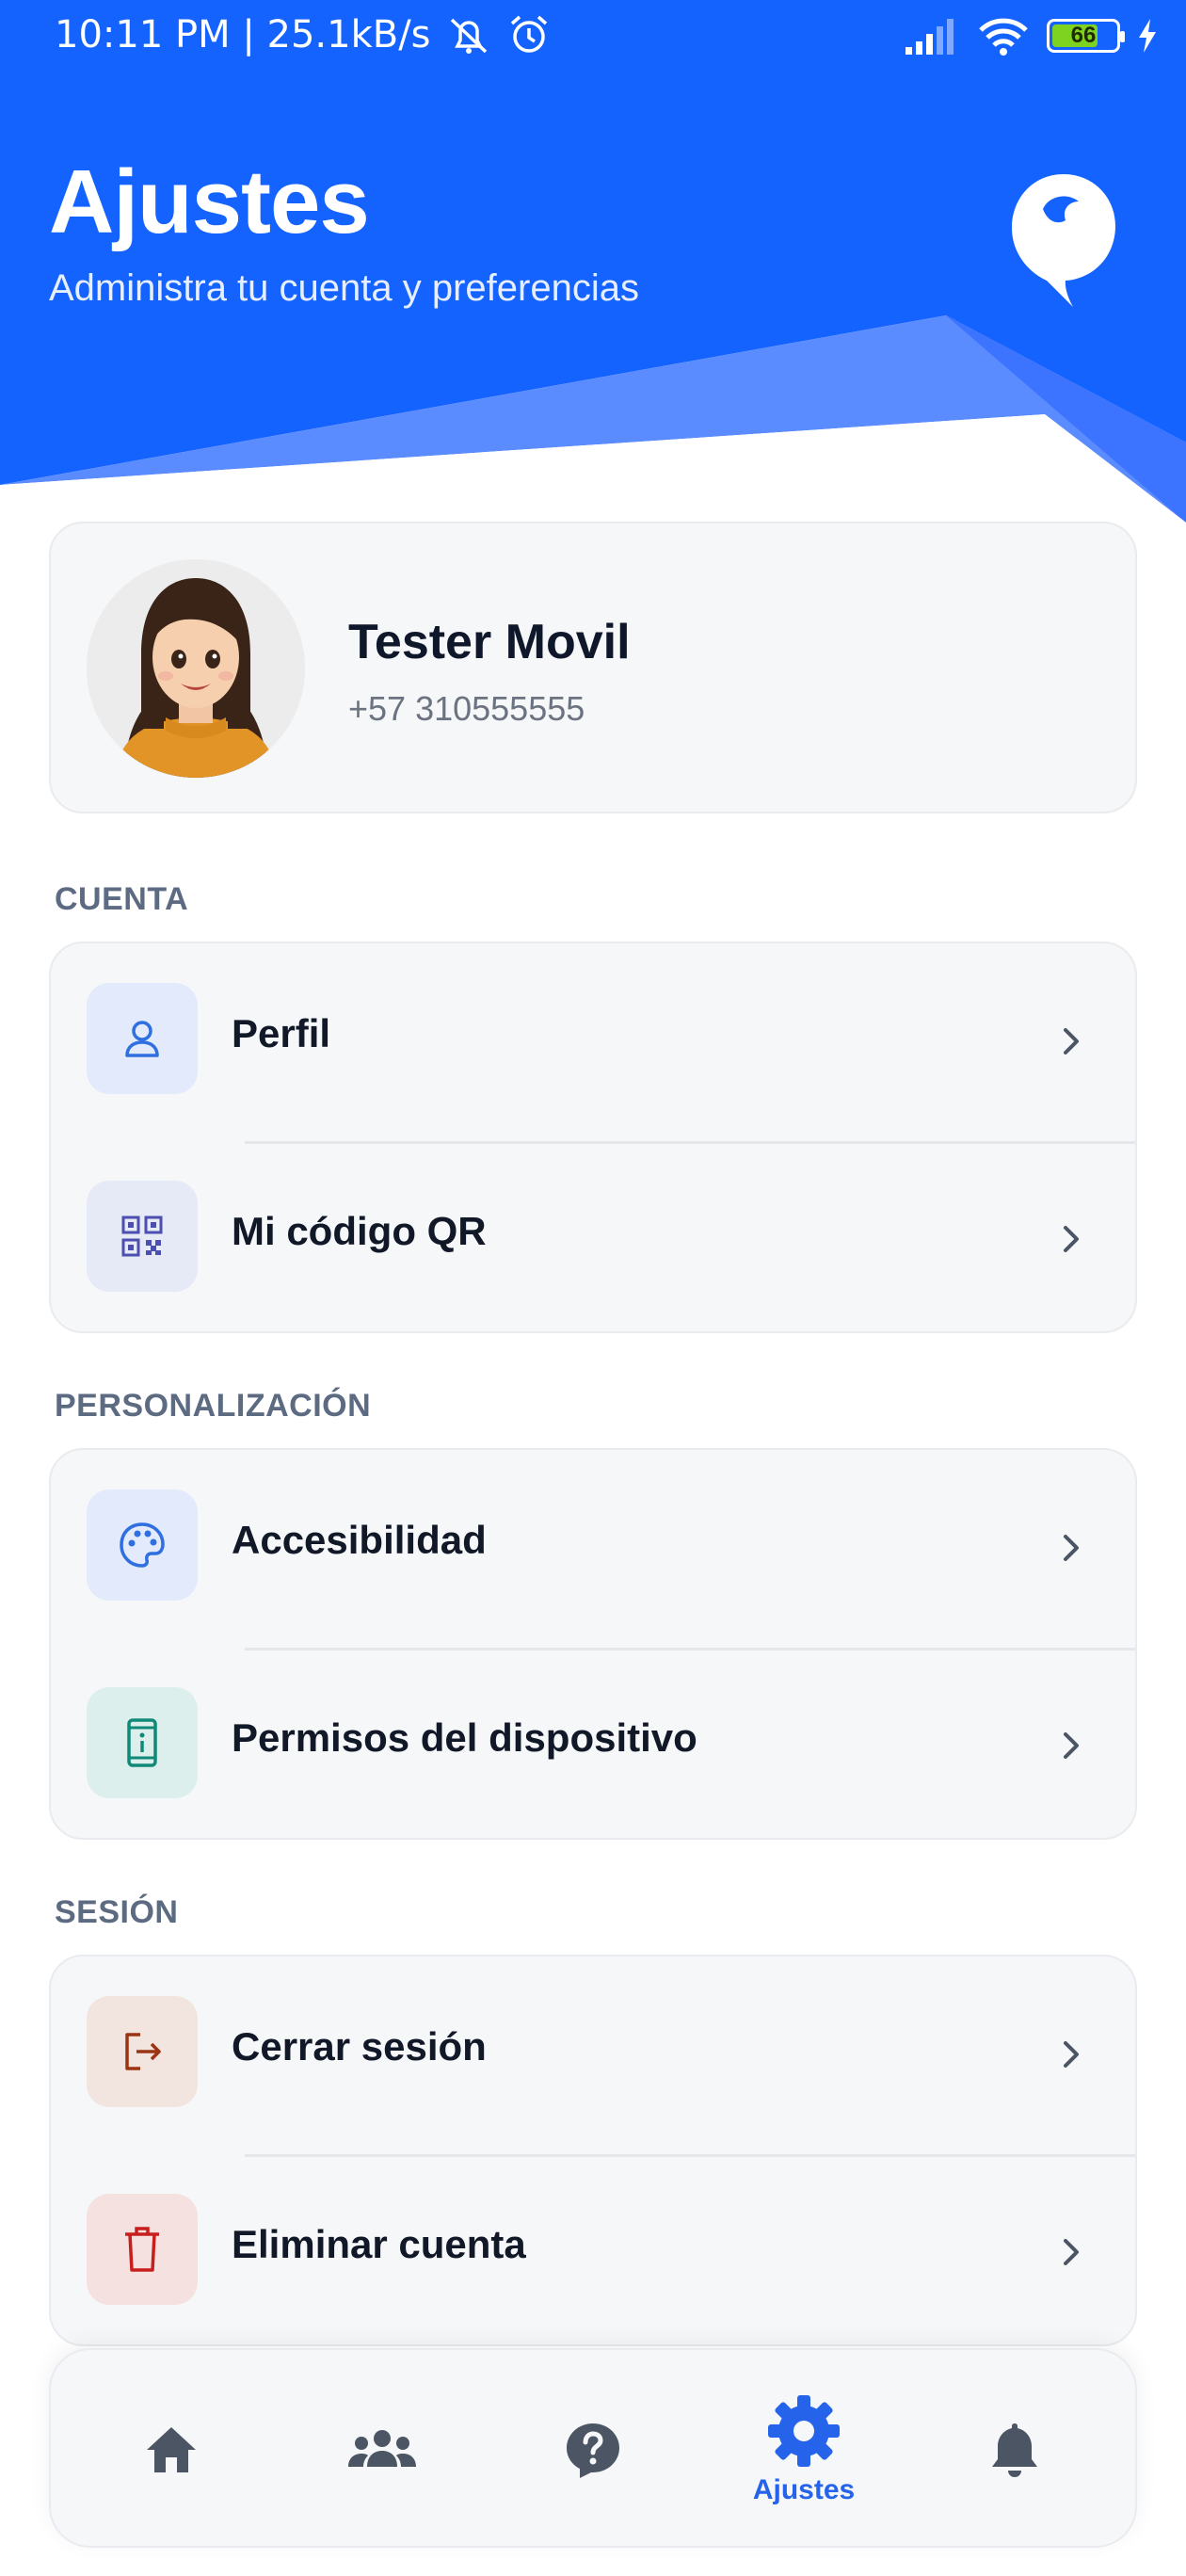 Image resolution: width=1186 pixels, height=2576 pixels. I want to click on settings-item-label: Mi código QR, so click(359, 1231).